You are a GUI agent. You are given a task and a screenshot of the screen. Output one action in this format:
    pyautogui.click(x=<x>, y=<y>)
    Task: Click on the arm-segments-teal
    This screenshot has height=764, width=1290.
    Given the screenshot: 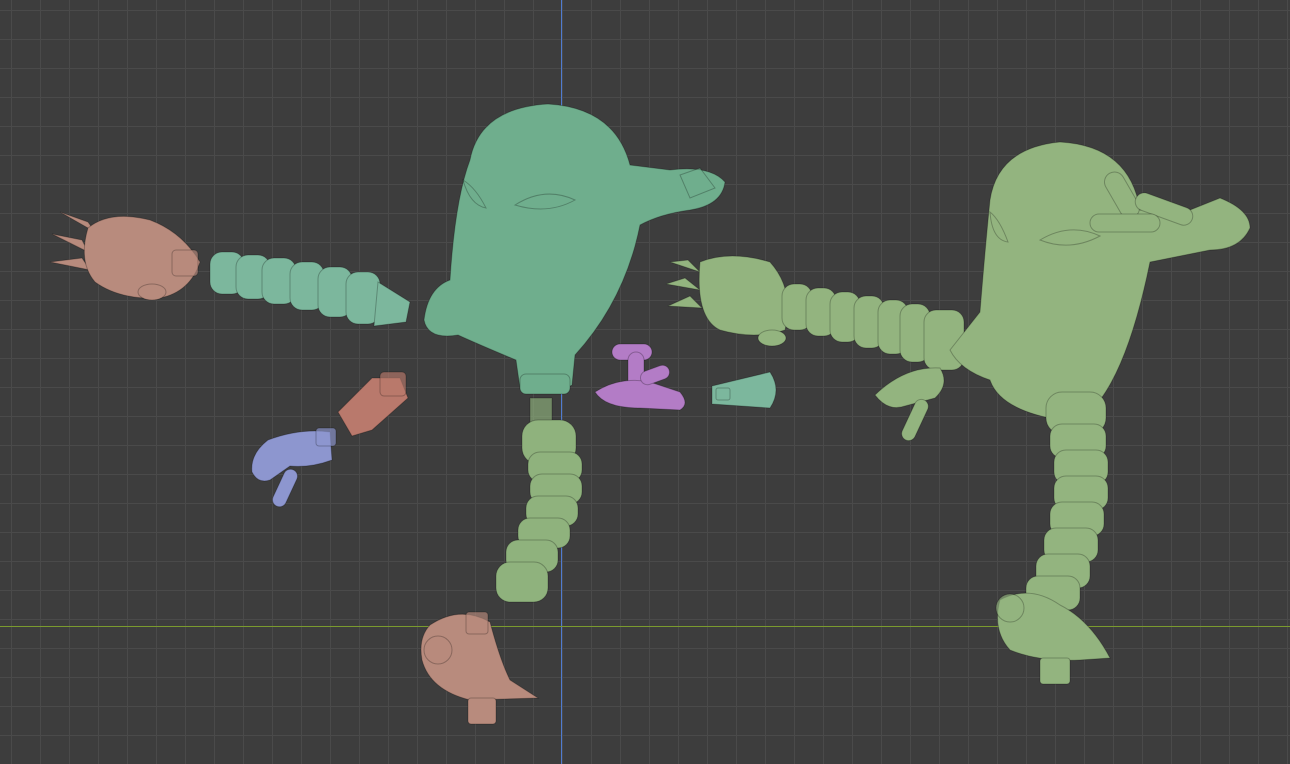 What is the action you would take?
    pyautogui.click(x=310, y=289)
    